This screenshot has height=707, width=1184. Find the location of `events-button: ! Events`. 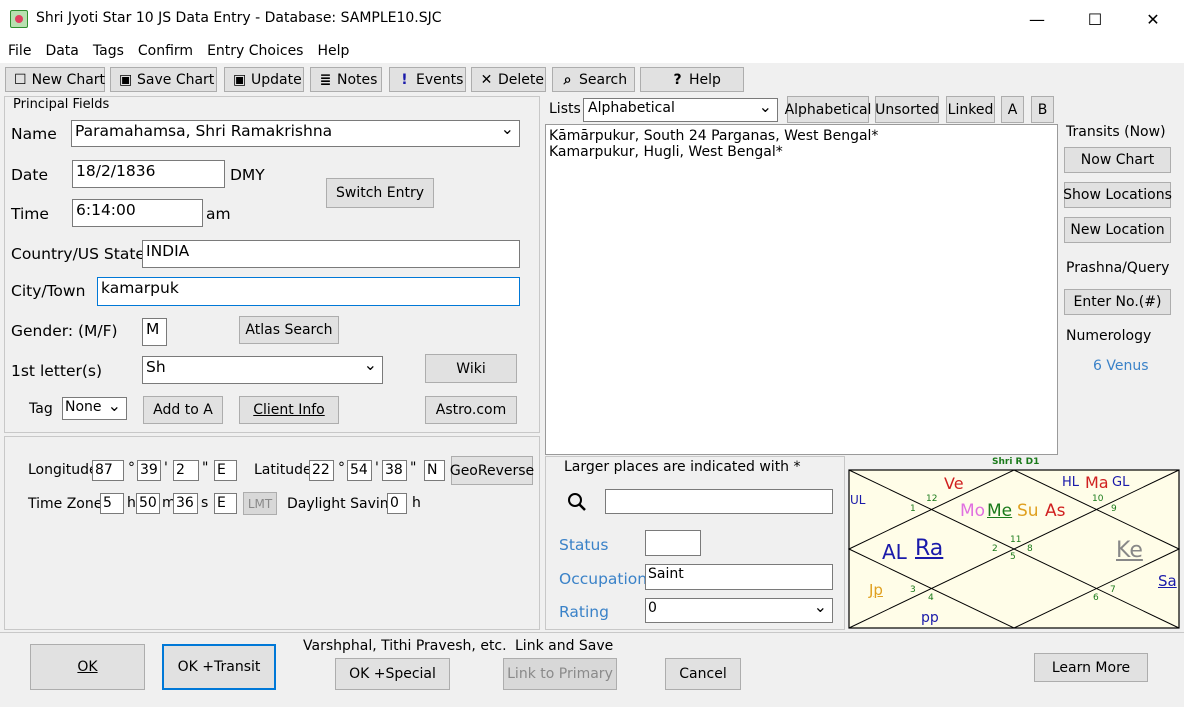

events-button: ! Events is located at coordinates (427, 79).